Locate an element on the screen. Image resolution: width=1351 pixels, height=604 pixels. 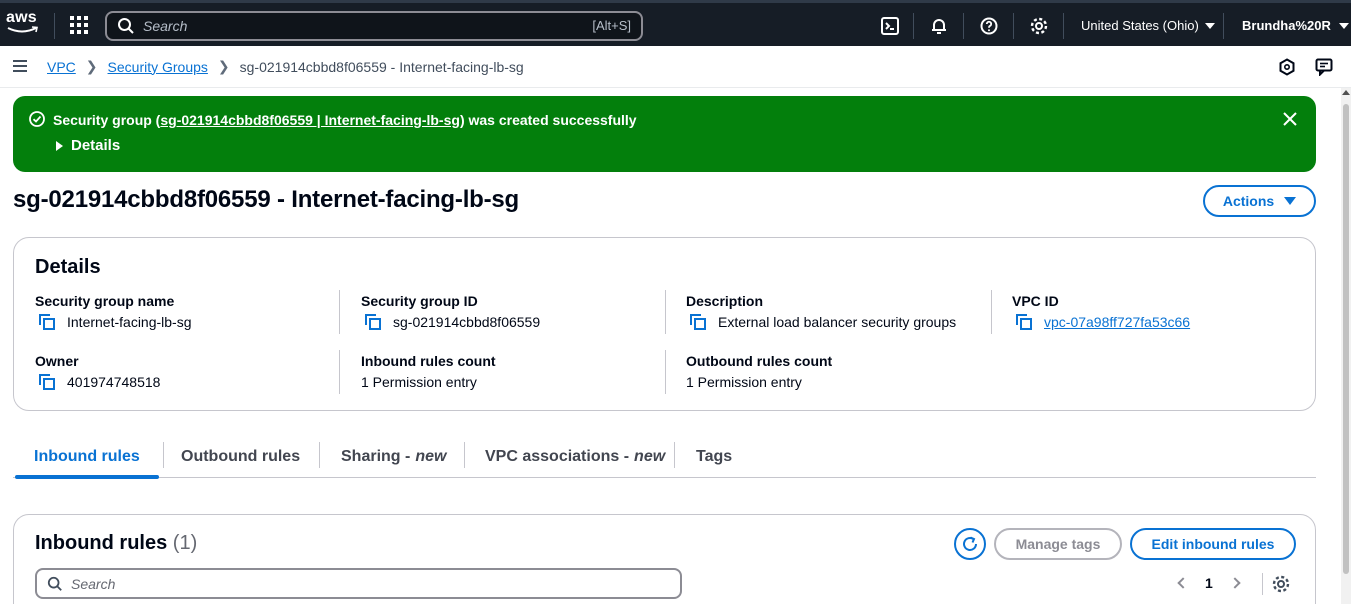
field-value: External load balancer security groups is located at coordinates (837, 322).